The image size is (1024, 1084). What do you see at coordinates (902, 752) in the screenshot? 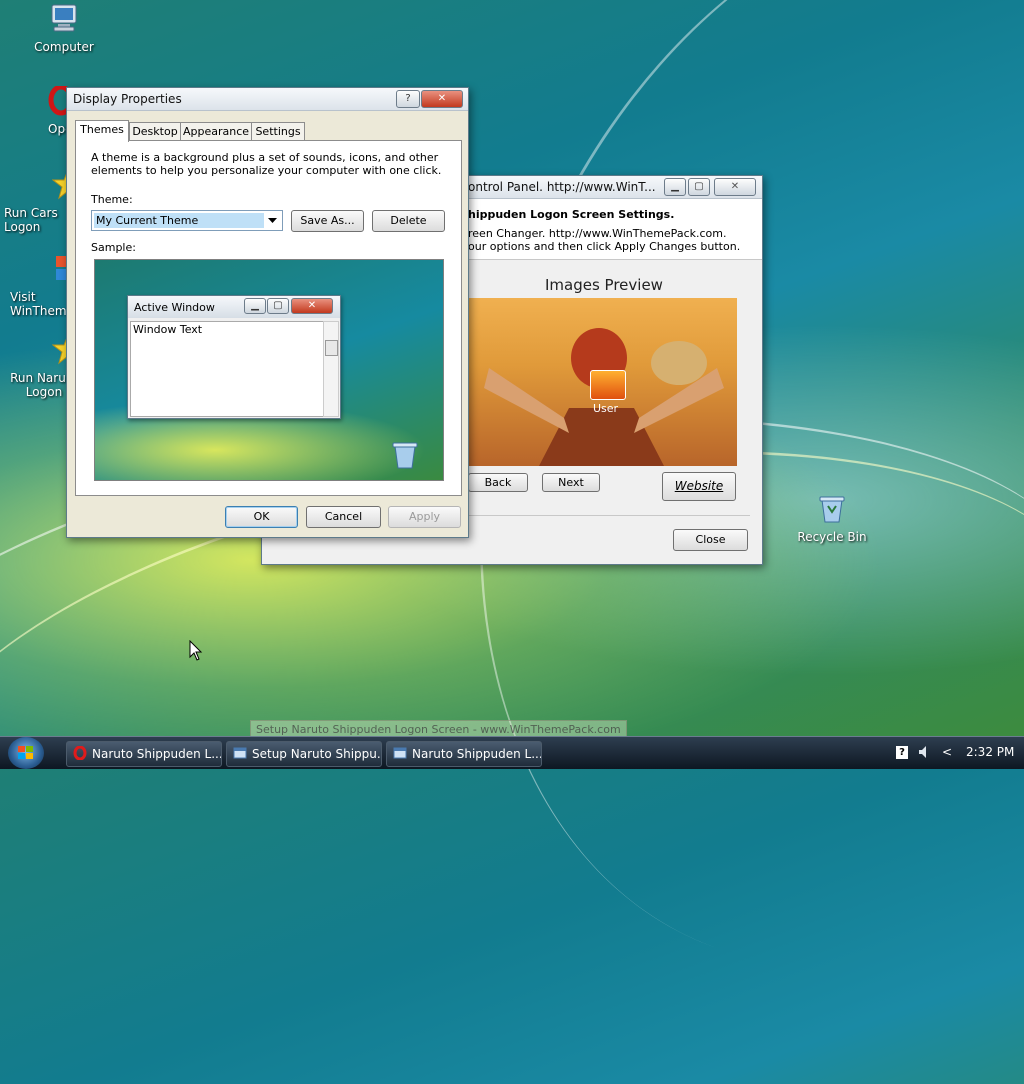
I see `help-tray-icon: ?` at bounding box center [902, 752].